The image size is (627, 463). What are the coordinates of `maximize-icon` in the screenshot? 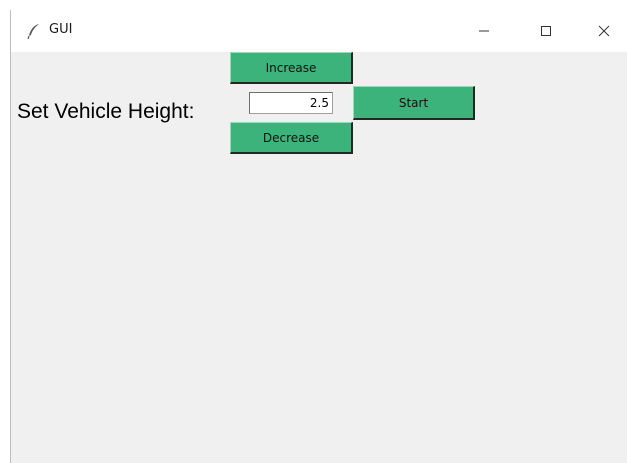 It's located at (546, 31).